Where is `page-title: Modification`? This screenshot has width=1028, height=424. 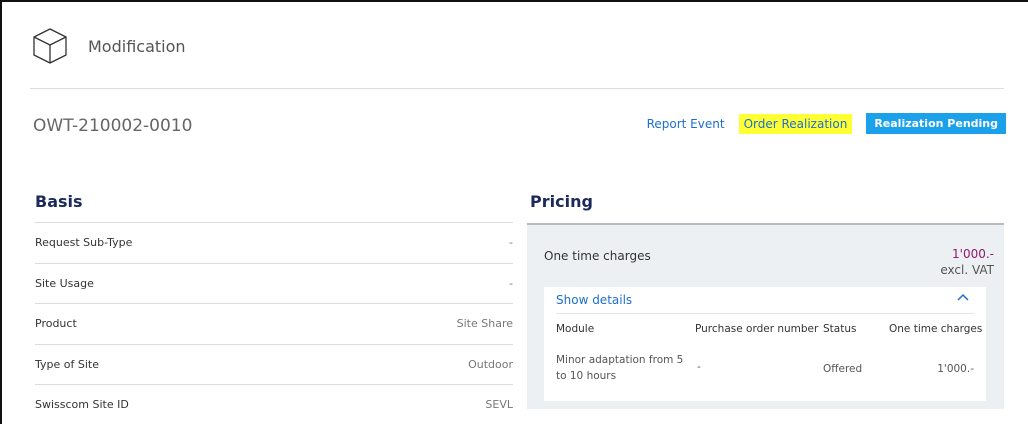 page-title: Modification is located at coordinates (137, 46).